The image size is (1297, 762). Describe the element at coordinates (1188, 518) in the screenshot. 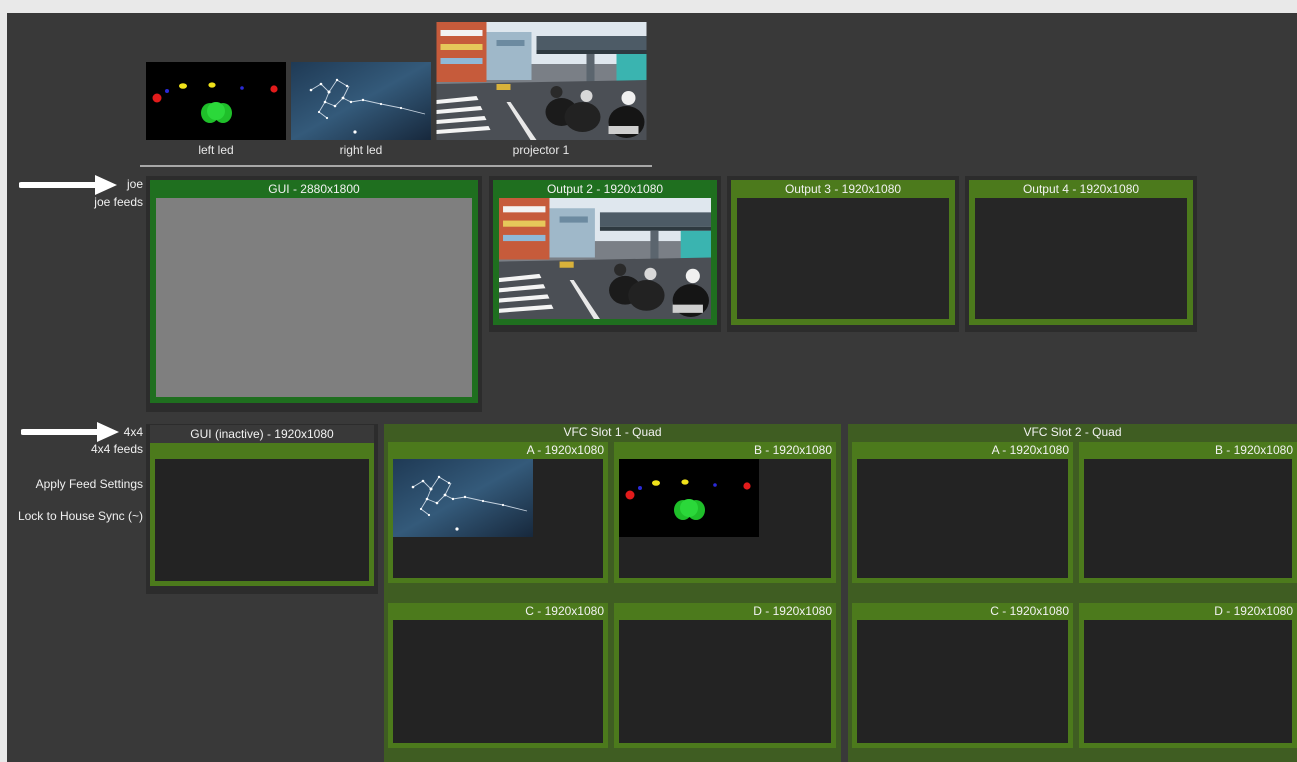

I see `slot-2-cell-b-screen` at that location.